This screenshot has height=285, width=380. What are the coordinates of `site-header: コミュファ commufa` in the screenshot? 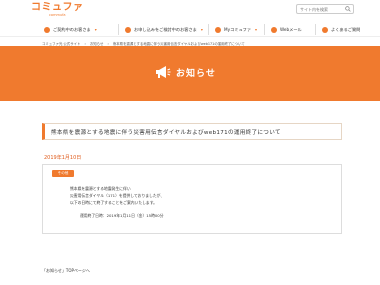 It's located at (190, 11).